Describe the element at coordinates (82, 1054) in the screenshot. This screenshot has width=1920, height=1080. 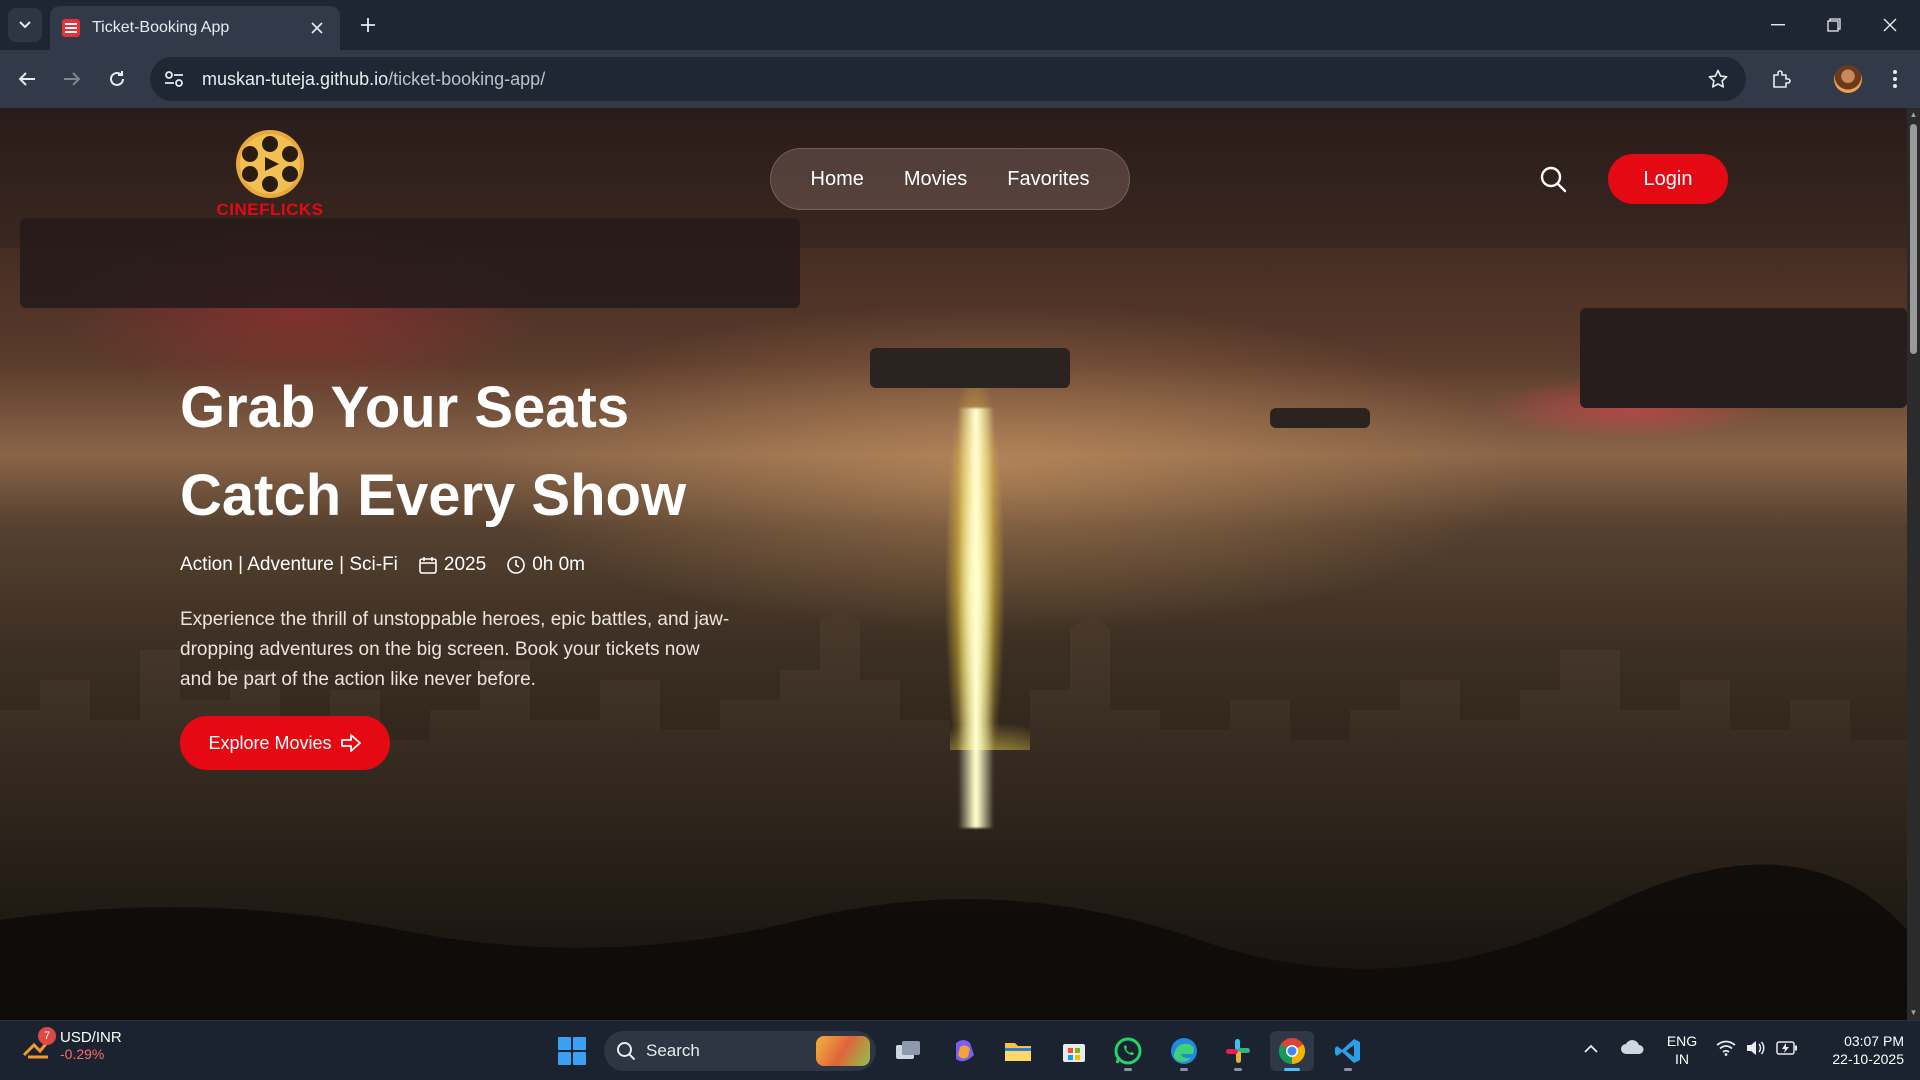
I see `widget-change: -0.29%` at that location.